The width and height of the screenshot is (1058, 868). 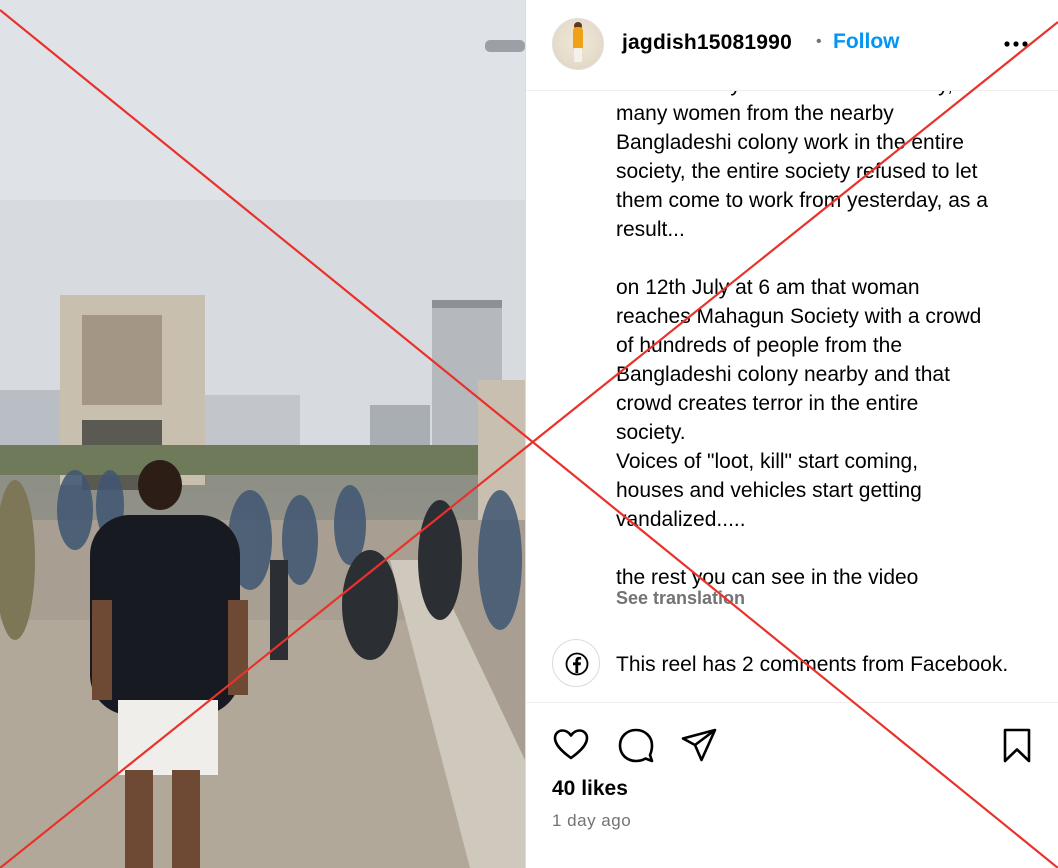 I want to click on bookmark-icon, so click(x=1017, y=745).